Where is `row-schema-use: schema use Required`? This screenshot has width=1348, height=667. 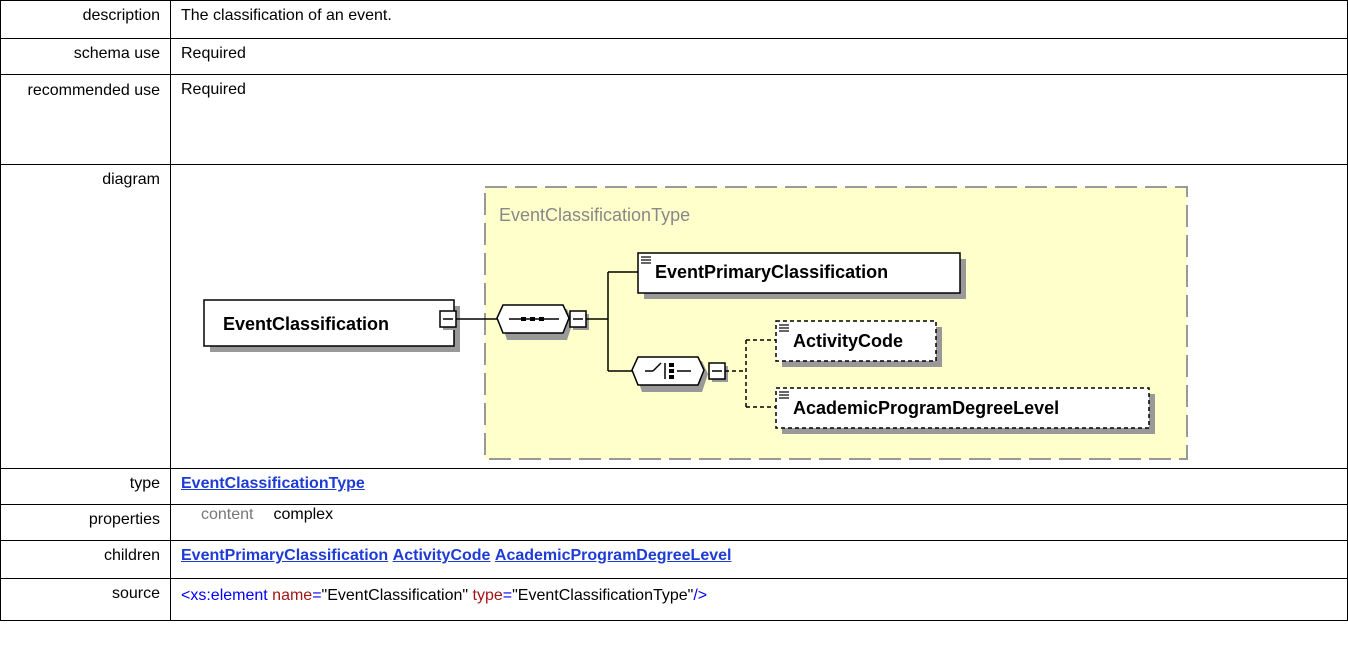
row-schema-use: schema use Required is located at coordinates (674, 56).